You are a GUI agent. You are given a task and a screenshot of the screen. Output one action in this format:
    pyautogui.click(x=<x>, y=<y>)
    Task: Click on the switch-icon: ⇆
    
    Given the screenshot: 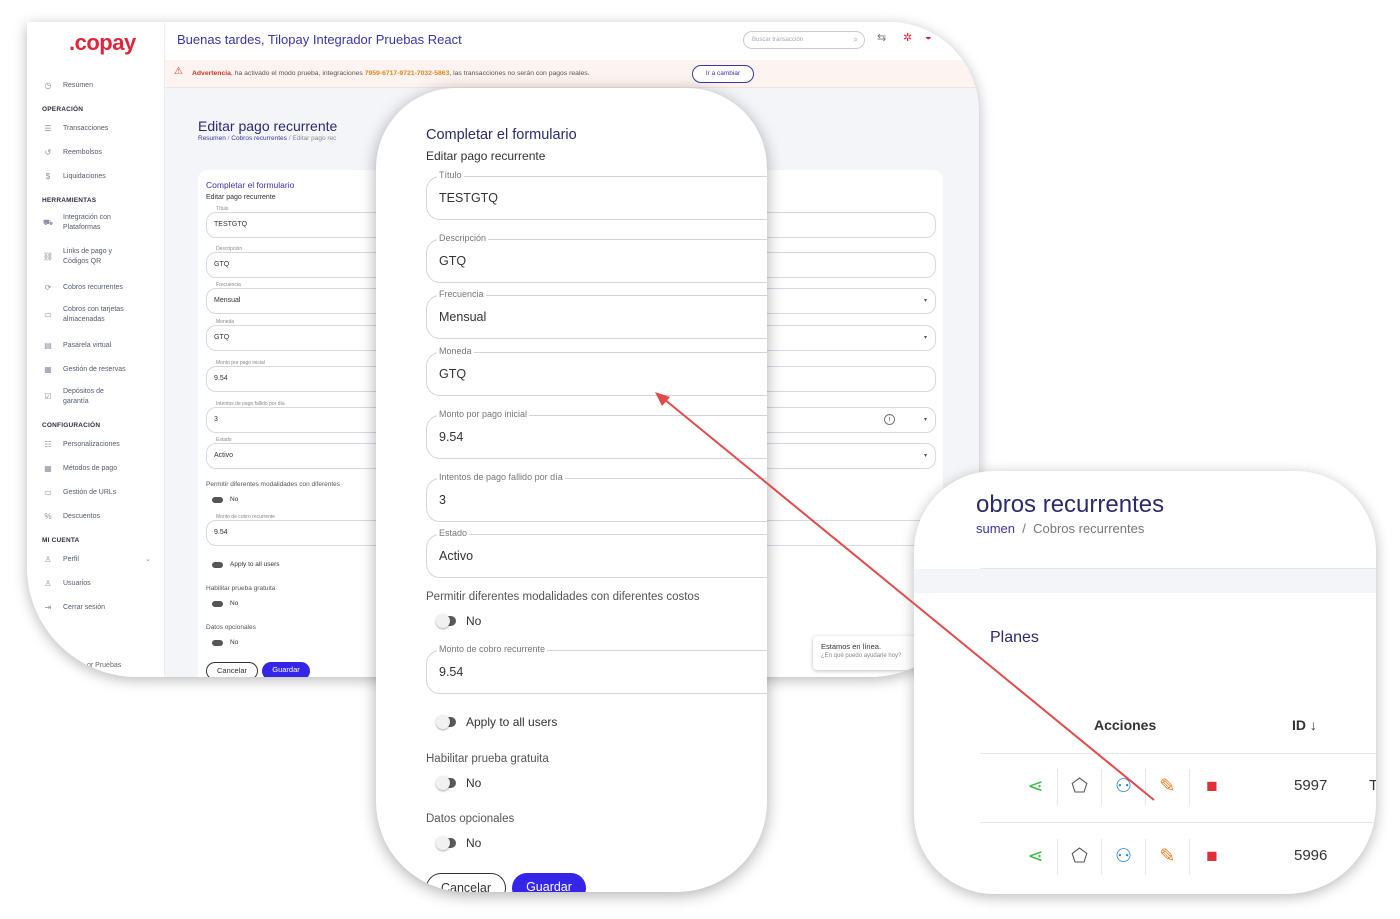 What is the action you would take?
    pyautogui.click(x=881, y=37)
    